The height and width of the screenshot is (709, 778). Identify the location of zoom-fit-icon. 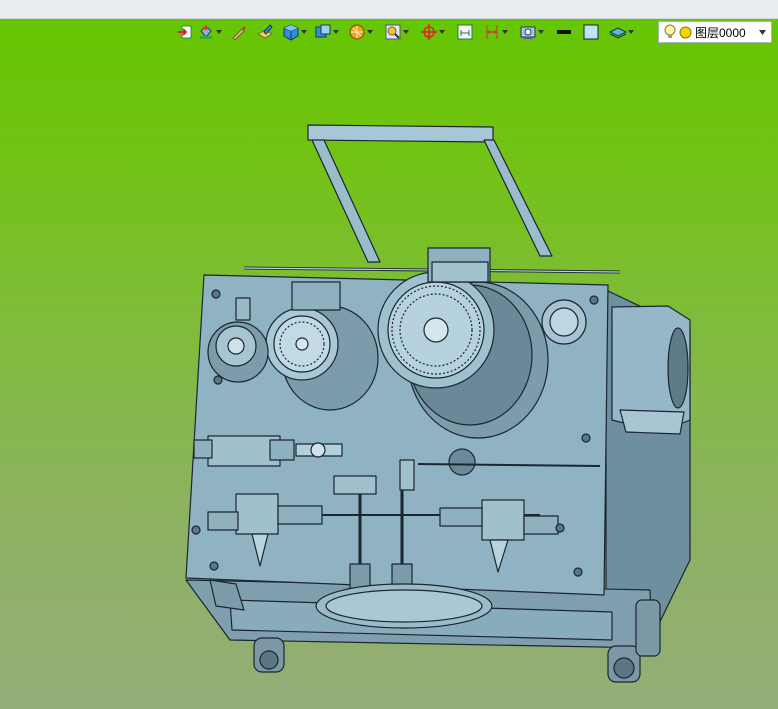
(393, 32).